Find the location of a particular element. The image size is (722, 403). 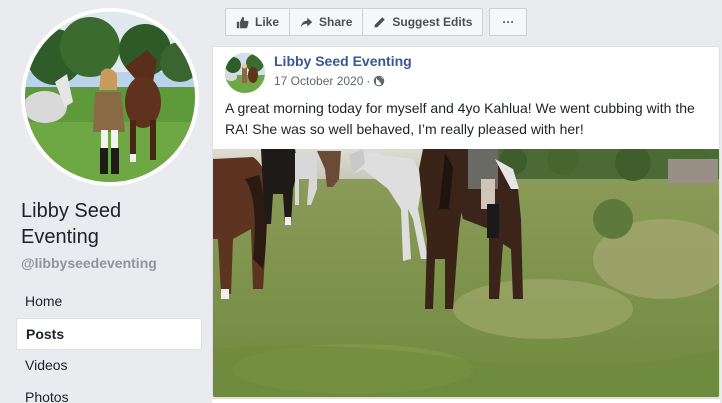

nav-item-videos: Videos is located at coordinates (109, 366).